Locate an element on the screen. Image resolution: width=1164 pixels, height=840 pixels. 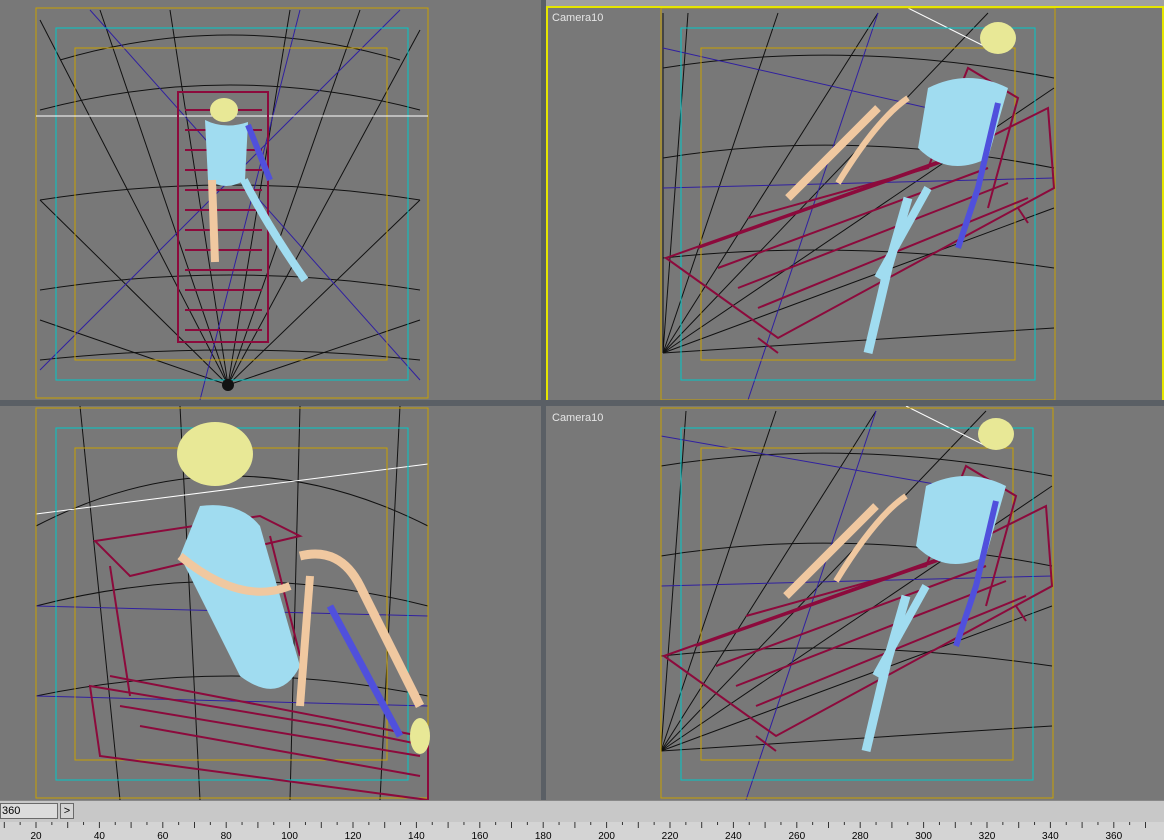
viewport-splitter-horizontal is located at coordinates (582, 403).